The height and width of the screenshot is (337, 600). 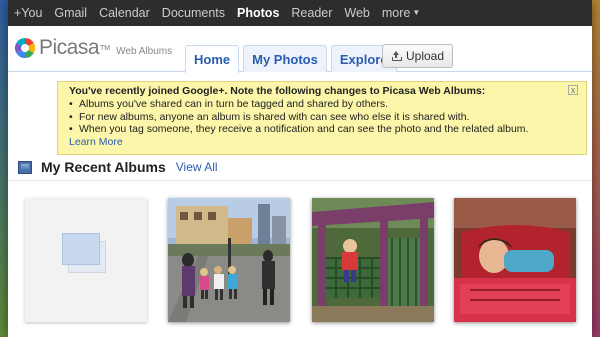 I want to click on view-all-link: View All, so click(x=197, y=167).